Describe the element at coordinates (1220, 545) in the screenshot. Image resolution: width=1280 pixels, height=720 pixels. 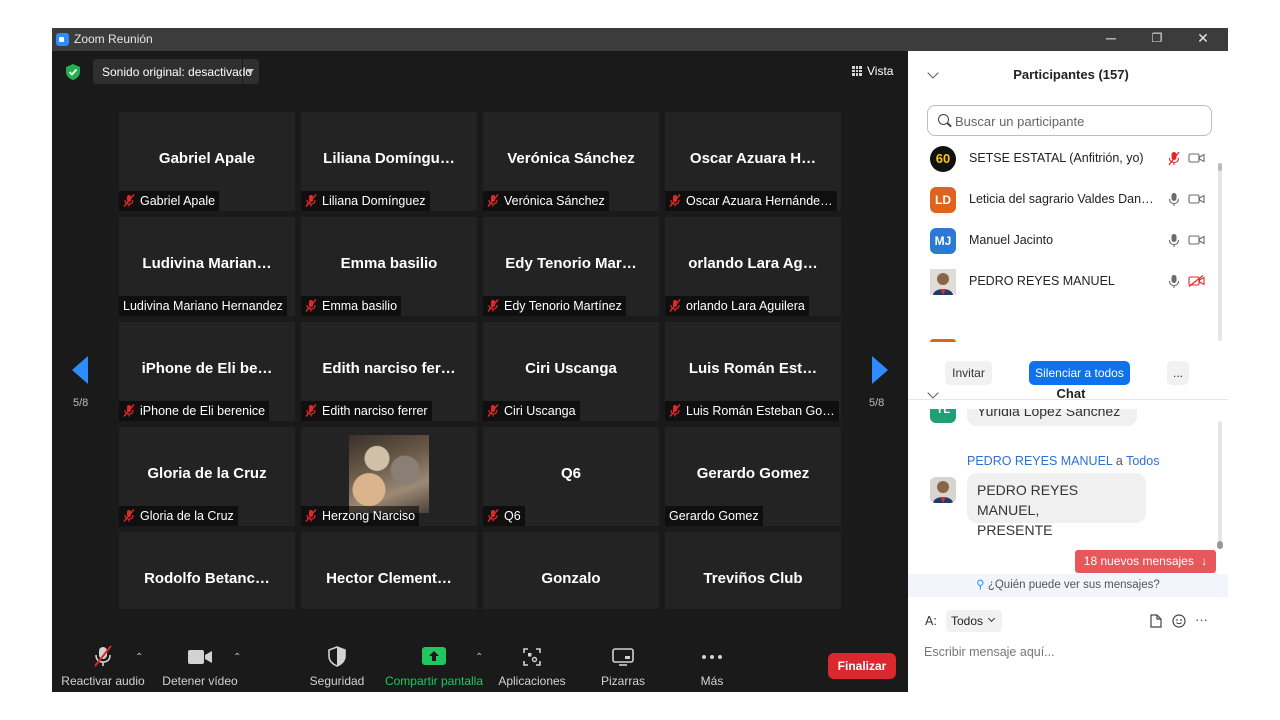
I see `chat-scroll-thumb` at that location.